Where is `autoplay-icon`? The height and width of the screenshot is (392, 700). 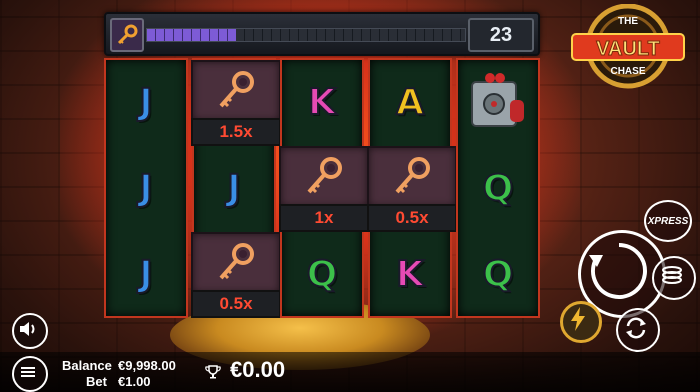
autoplay-icon is located at coordinates (672, 275).